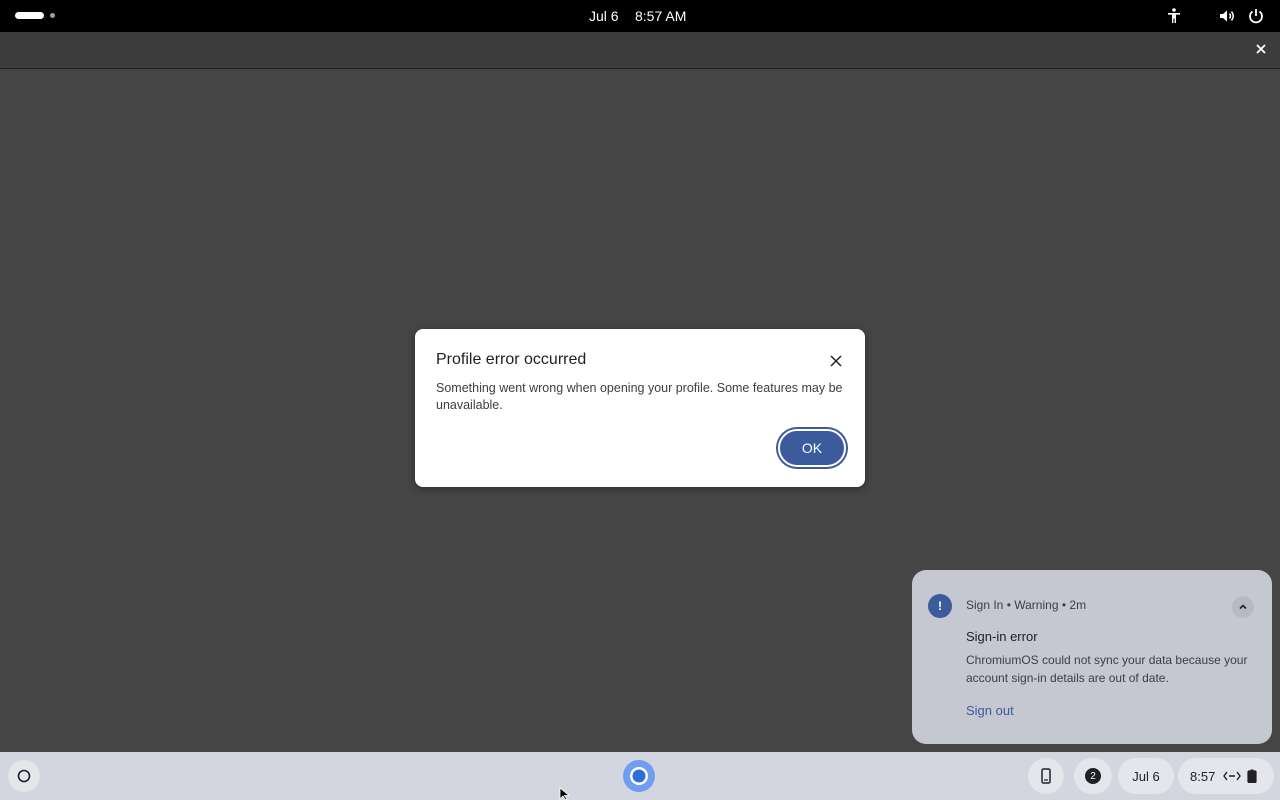 Image resolution: width=1280 pixels, height=800 pixels. What do you see at coordinates (940, 606) in the screenshot?
I see `warning-icon: !` at bounding box center [940, 606].